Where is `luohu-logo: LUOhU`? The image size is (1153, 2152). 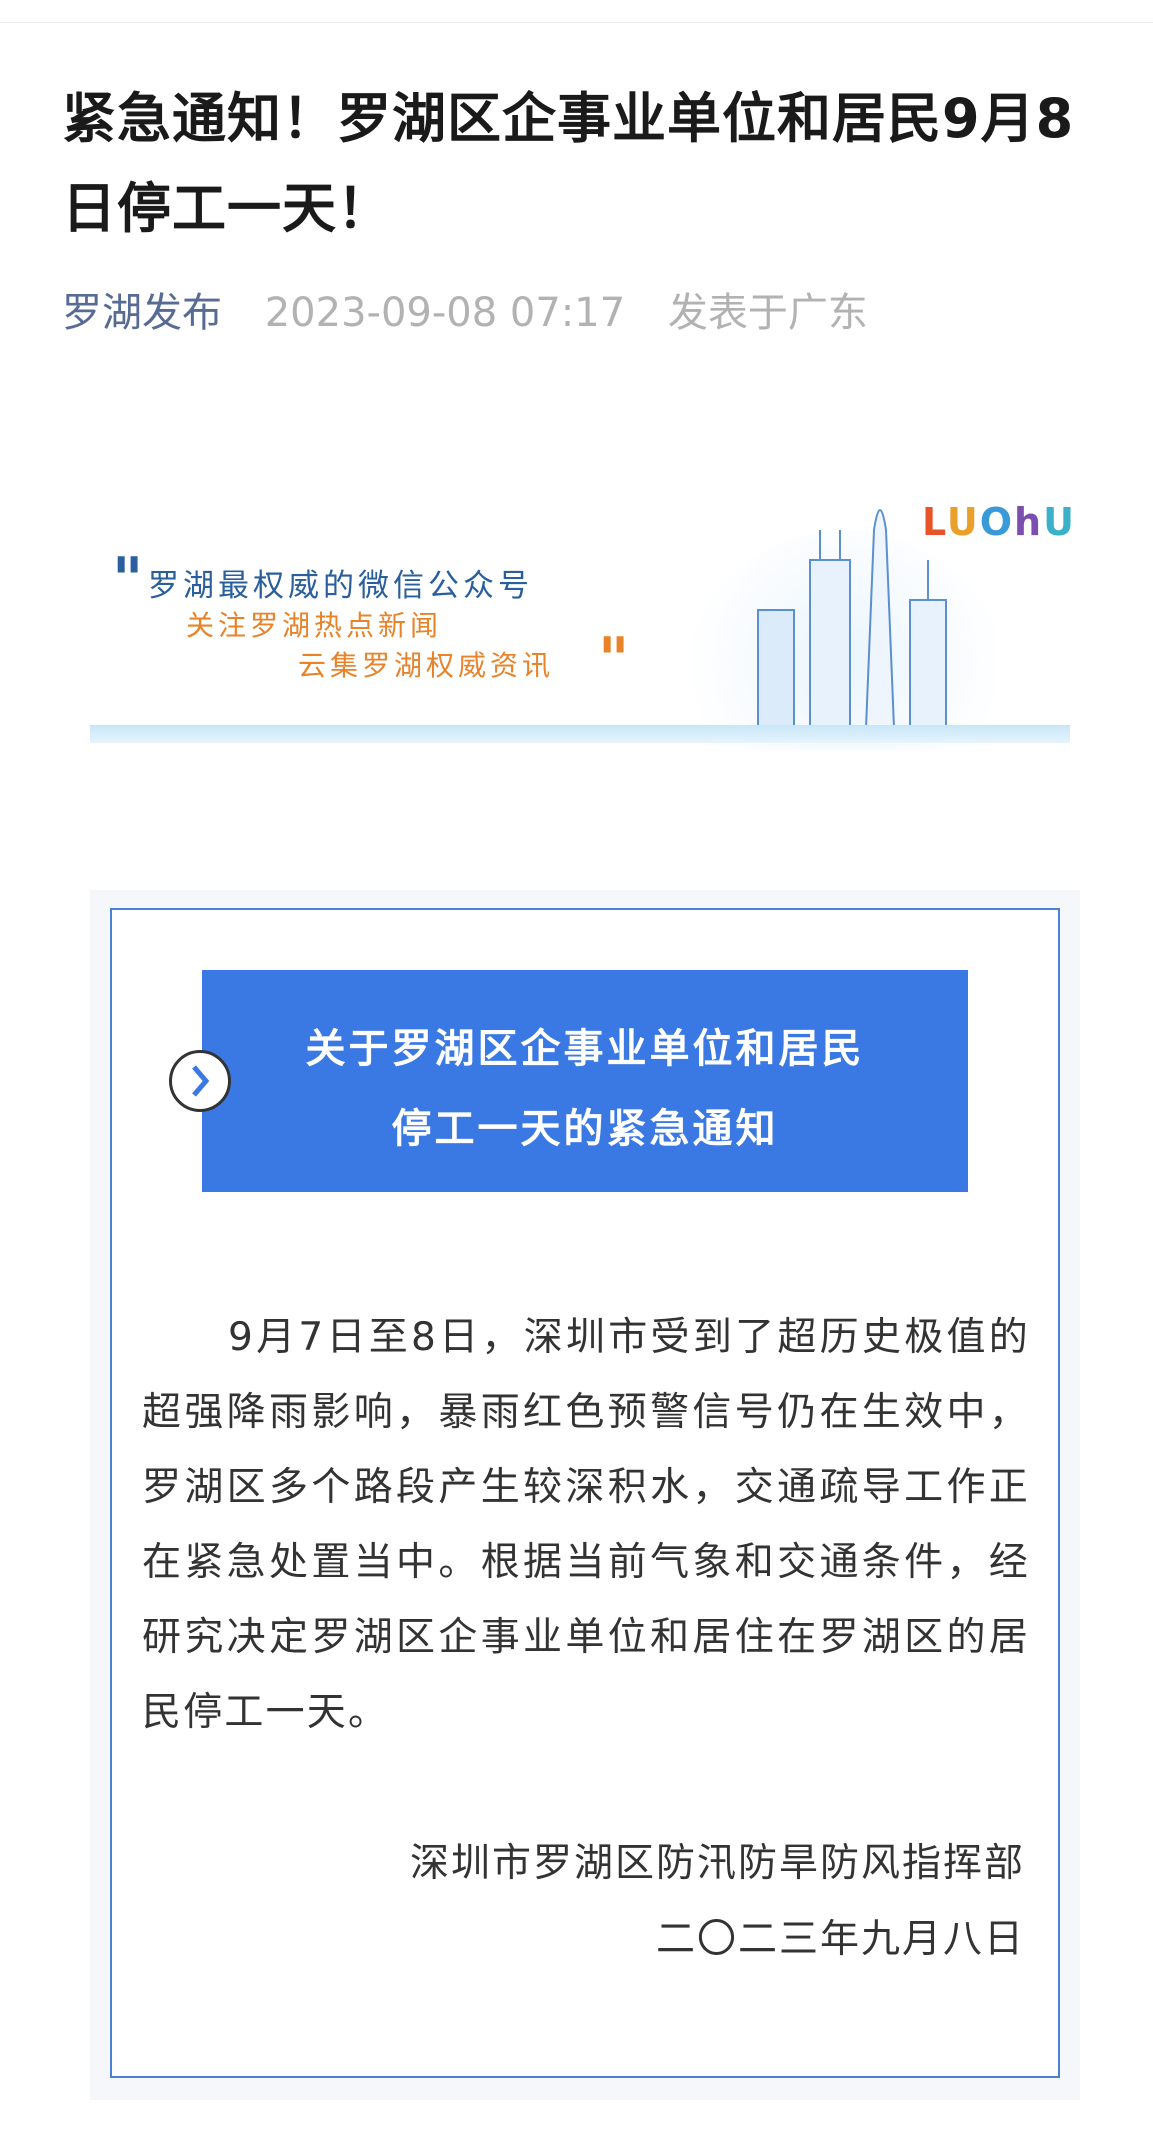
luohu-logo: LUOhU is located at coordinates (999, 522).